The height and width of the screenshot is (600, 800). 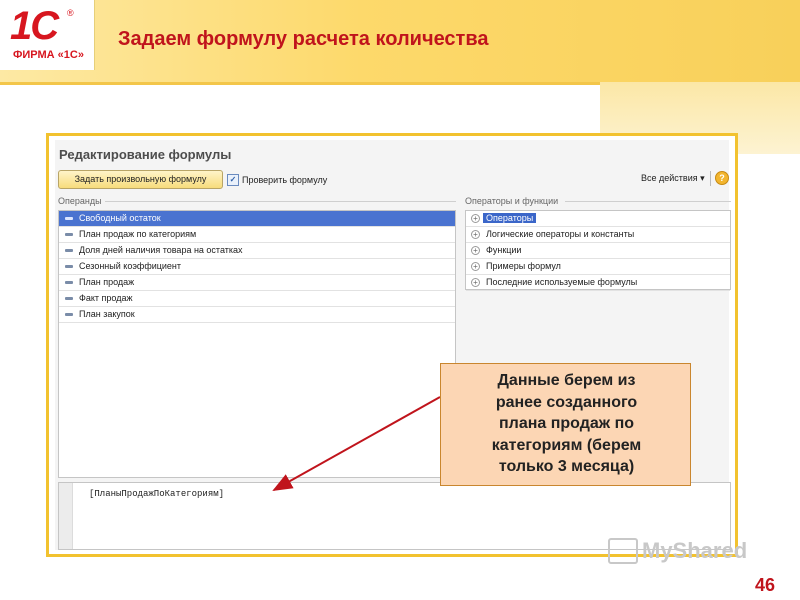 I want to click on logo-registered-mark: ®, so click(x=70, y=13).